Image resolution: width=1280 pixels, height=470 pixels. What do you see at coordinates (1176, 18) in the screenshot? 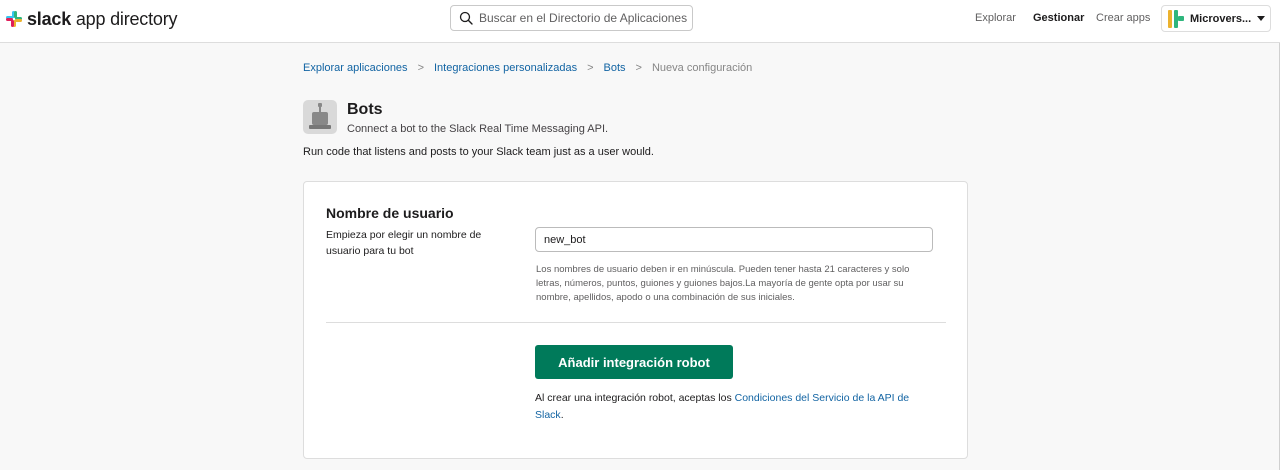
I see `workspace-logo-icon` at bounding box center [1176, 18].